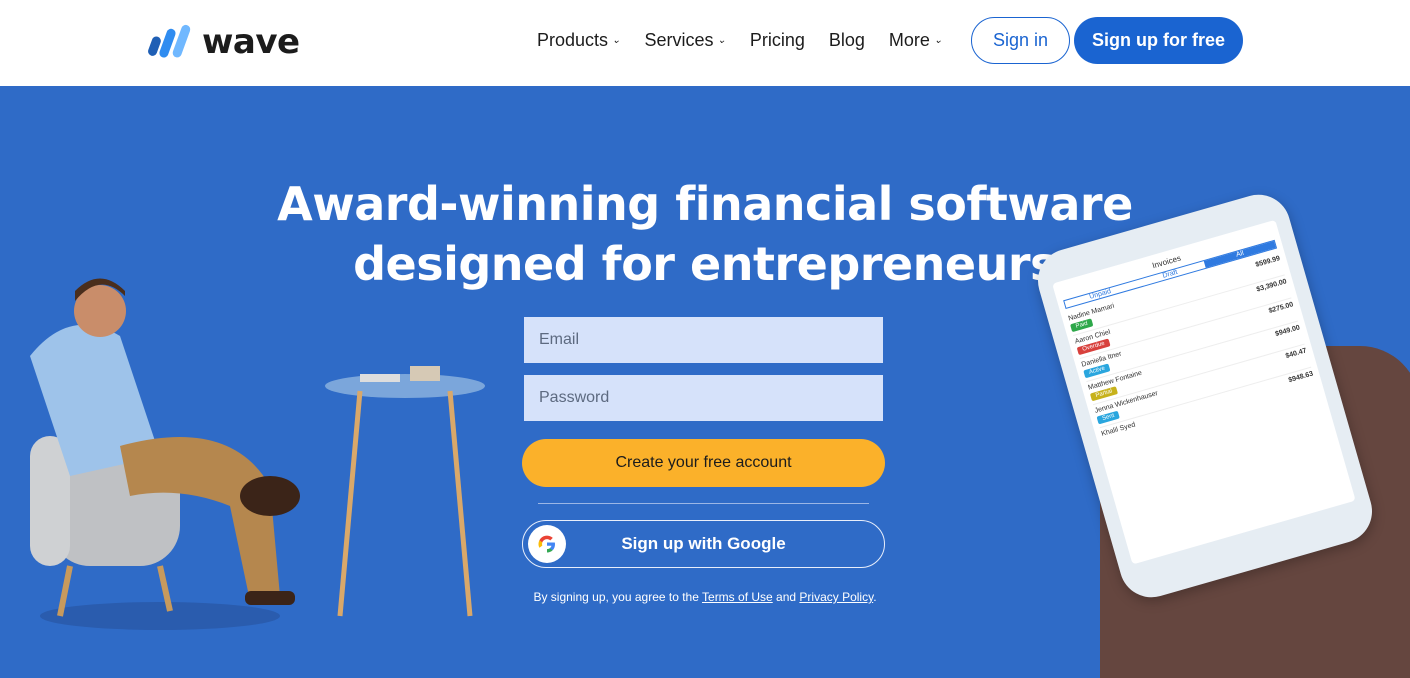  What do you see at coordinates (169, 41) in the screenshot?
I see `wave-logo-icon` at bounding box center [169, 41].